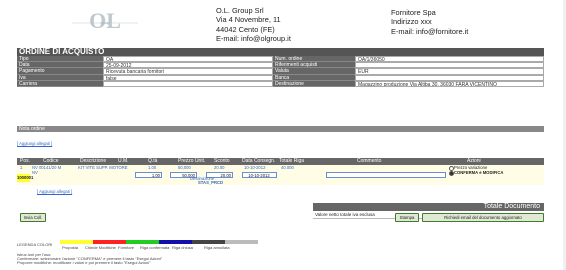 The height and width of the screenshot is (270, 566). Describe the element at coordinates (126, 247) in the screenshot. I see `legend-label-fornitore: Fornitore` at that location.